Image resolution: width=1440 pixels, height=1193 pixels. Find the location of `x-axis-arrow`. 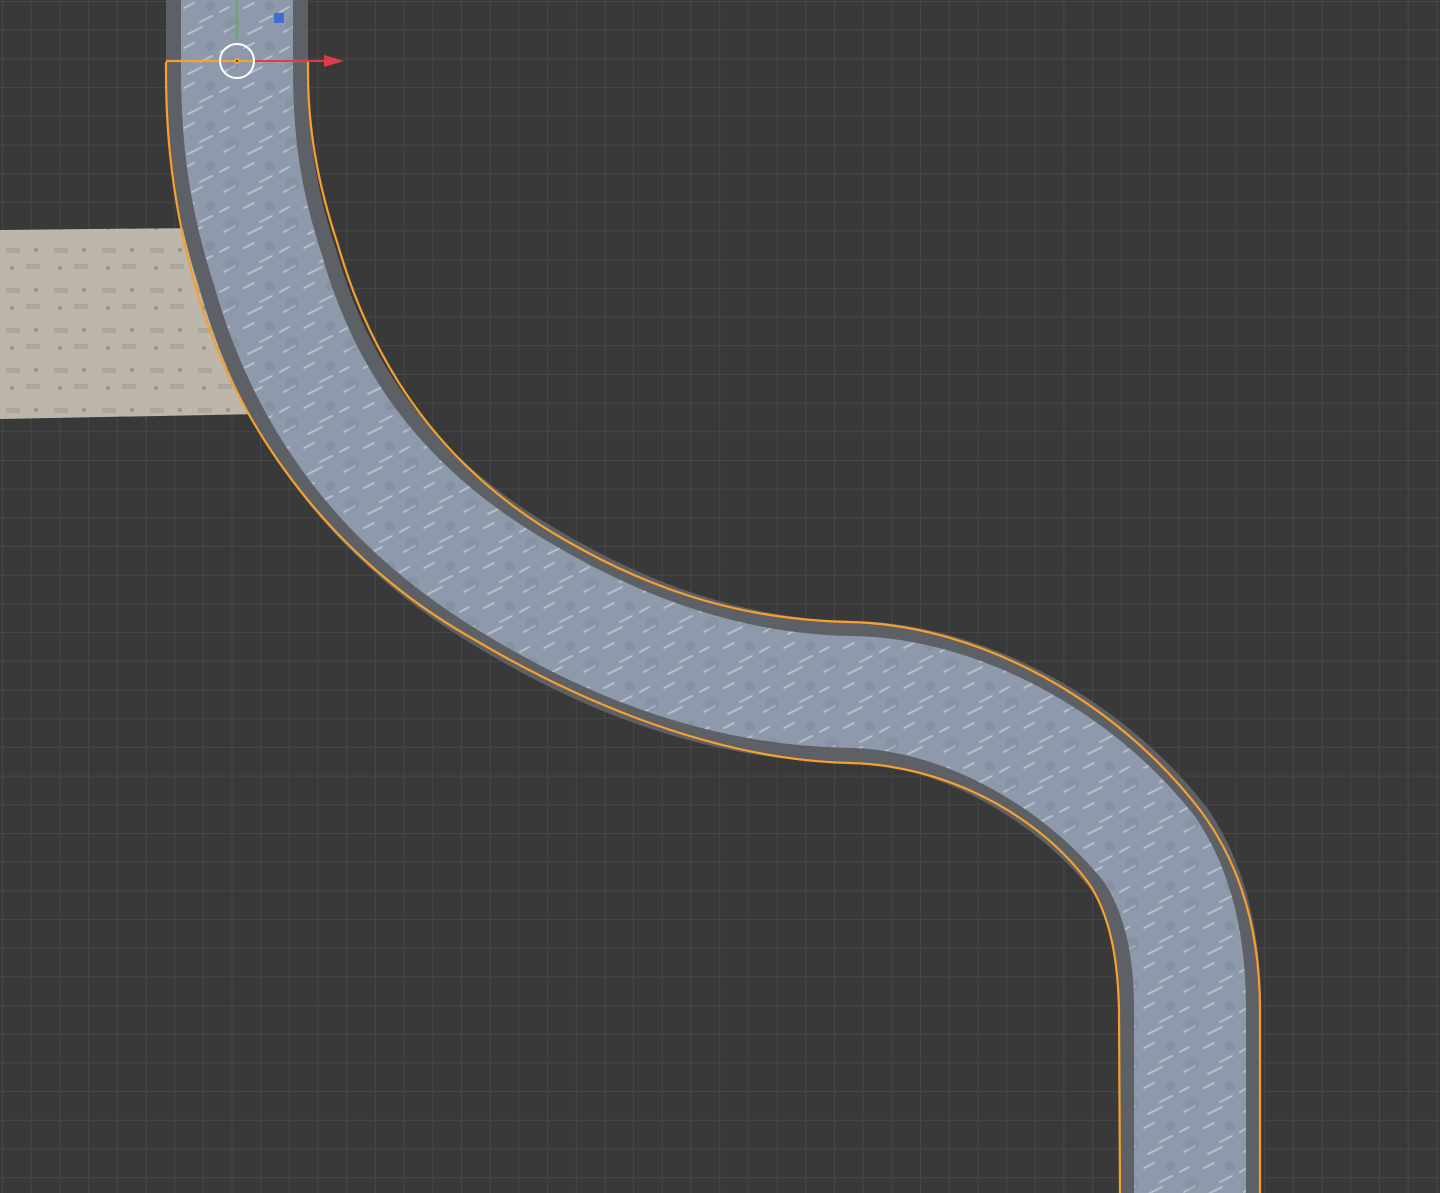

x-axis-arrow is located at coordinates (334, 61).